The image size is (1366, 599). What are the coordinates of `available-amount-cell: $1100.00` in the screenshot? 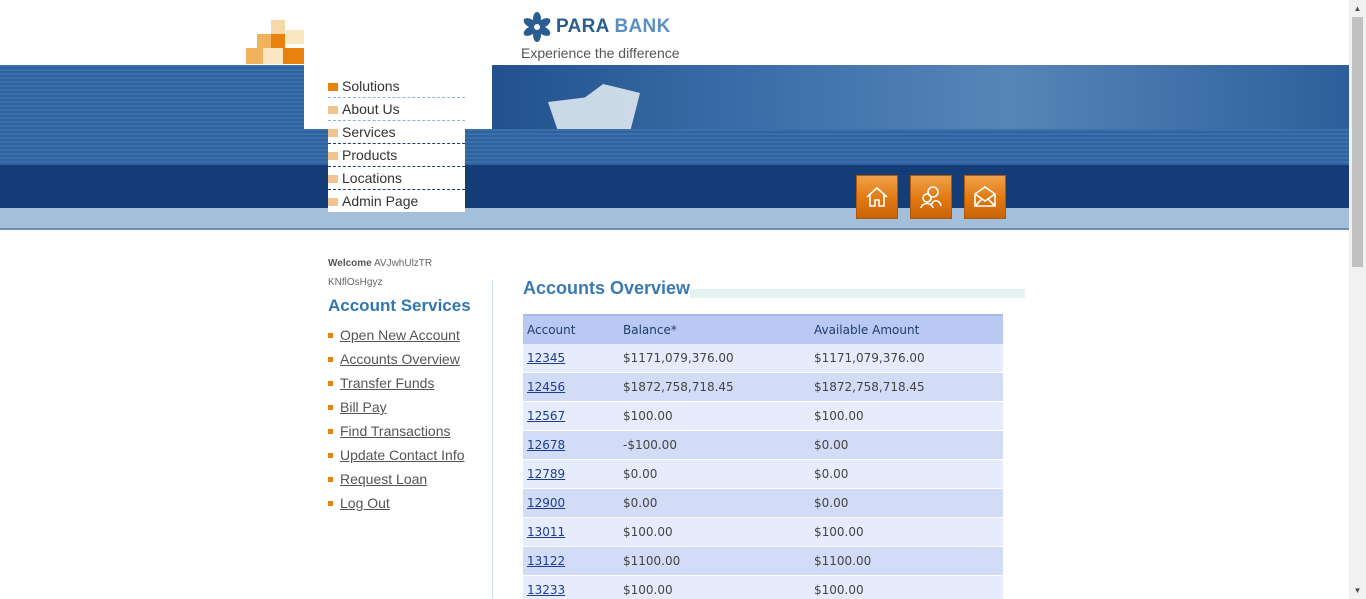 It's located at (906, 561).